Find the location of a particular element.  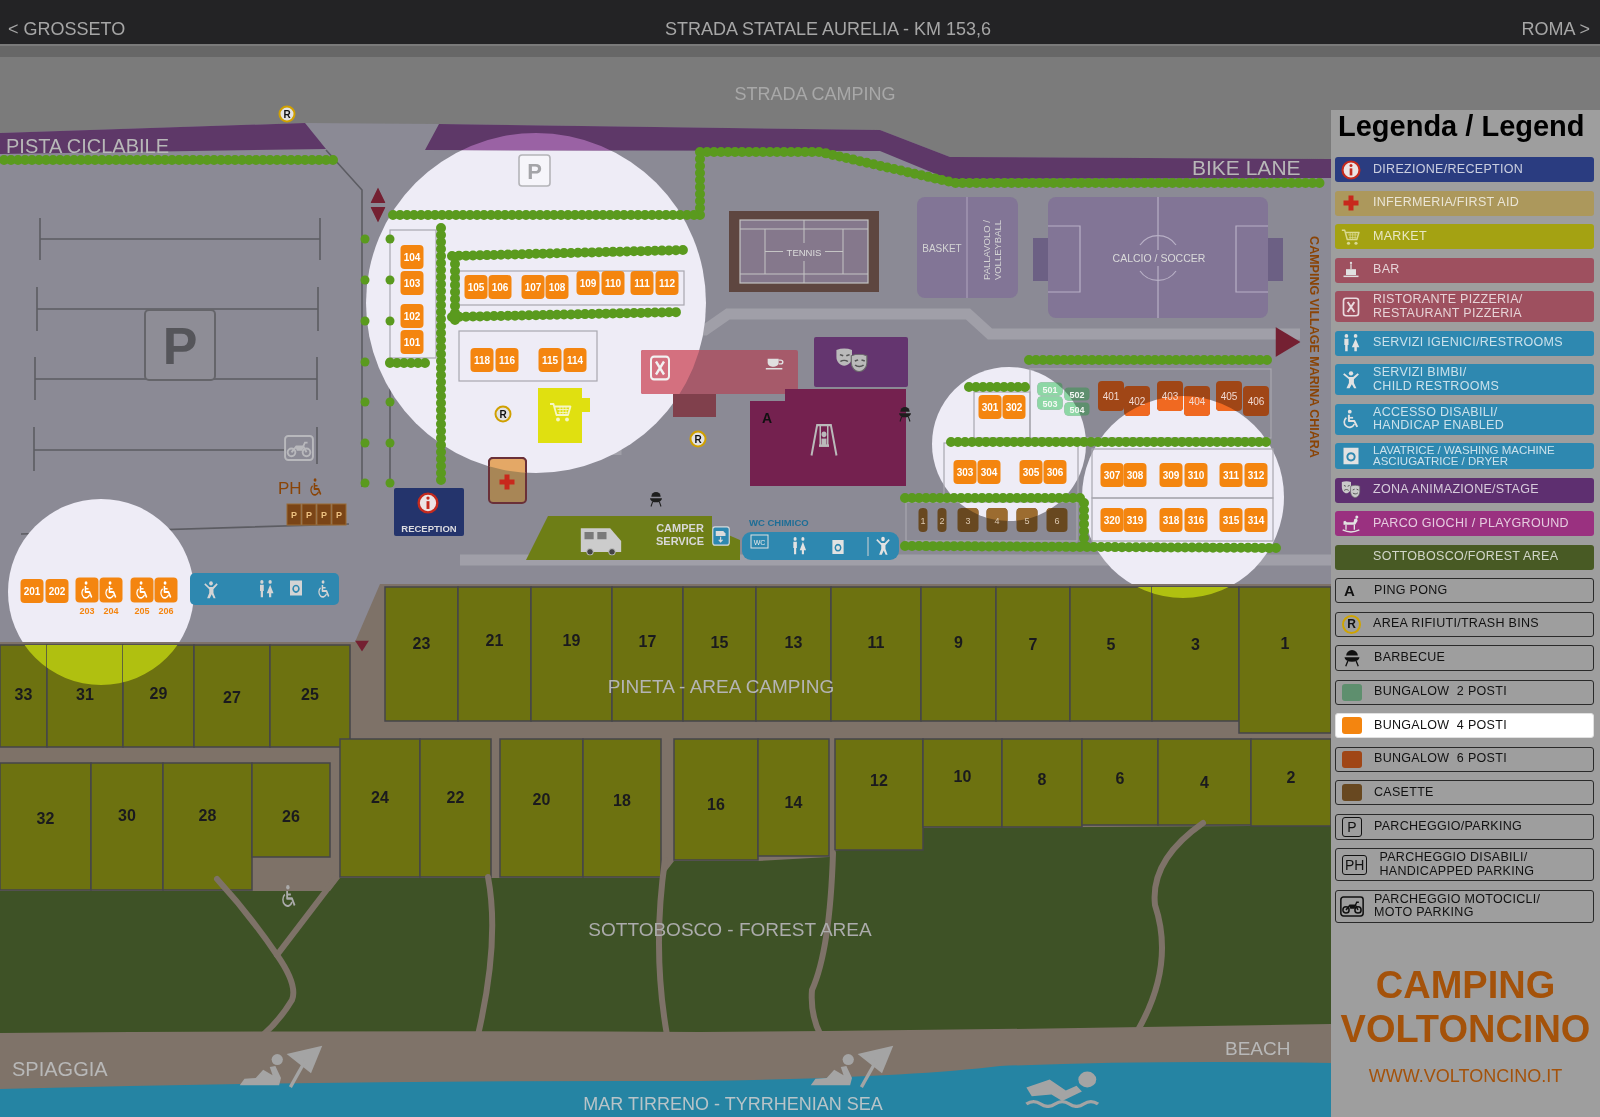

bungalow-tile: 112 is located at coordinates (667, 283).